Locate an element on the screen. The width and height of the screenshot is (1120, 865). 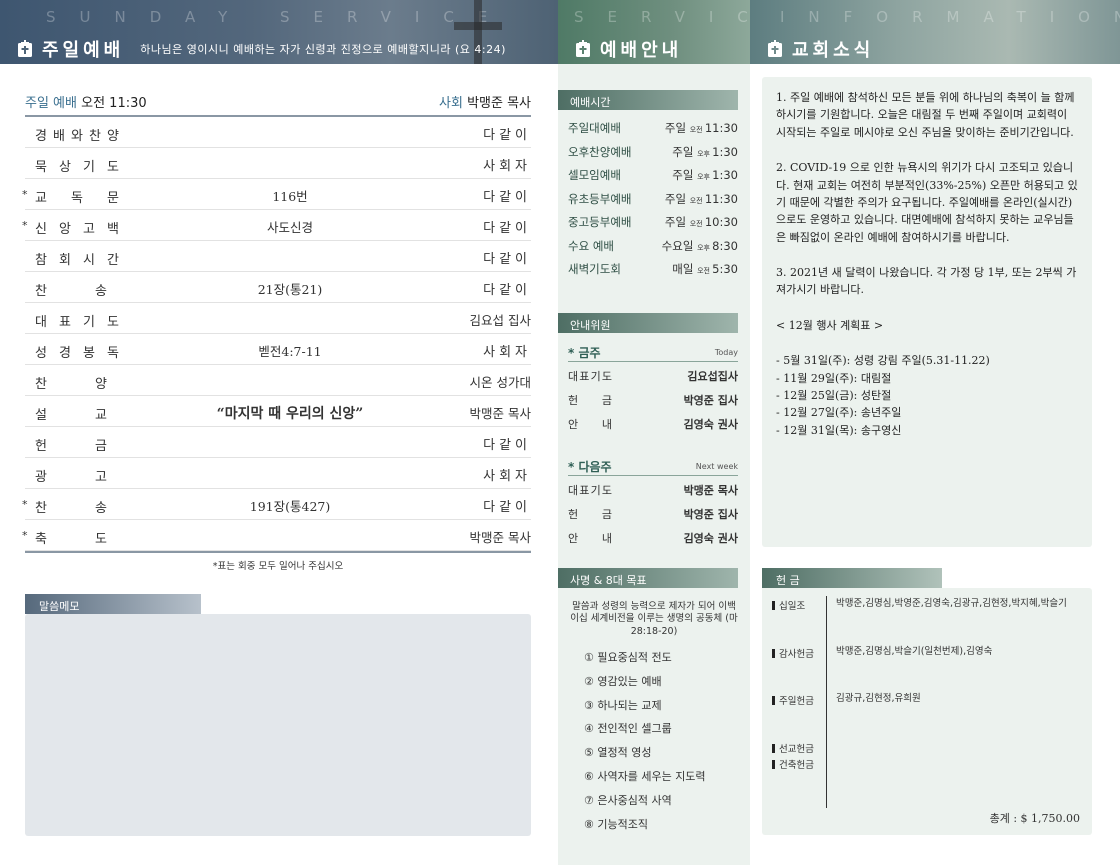
order-row: 대 표 기 도 김요섭 집사 is located at coordinates (278, 318).